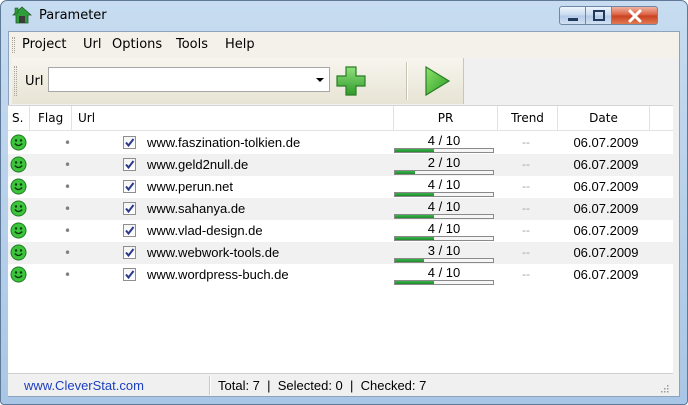 Image resolution: width=688 pixels, height=405 pixels. I want to click on website-link: www.CleverStat.com, so click(84, 385).